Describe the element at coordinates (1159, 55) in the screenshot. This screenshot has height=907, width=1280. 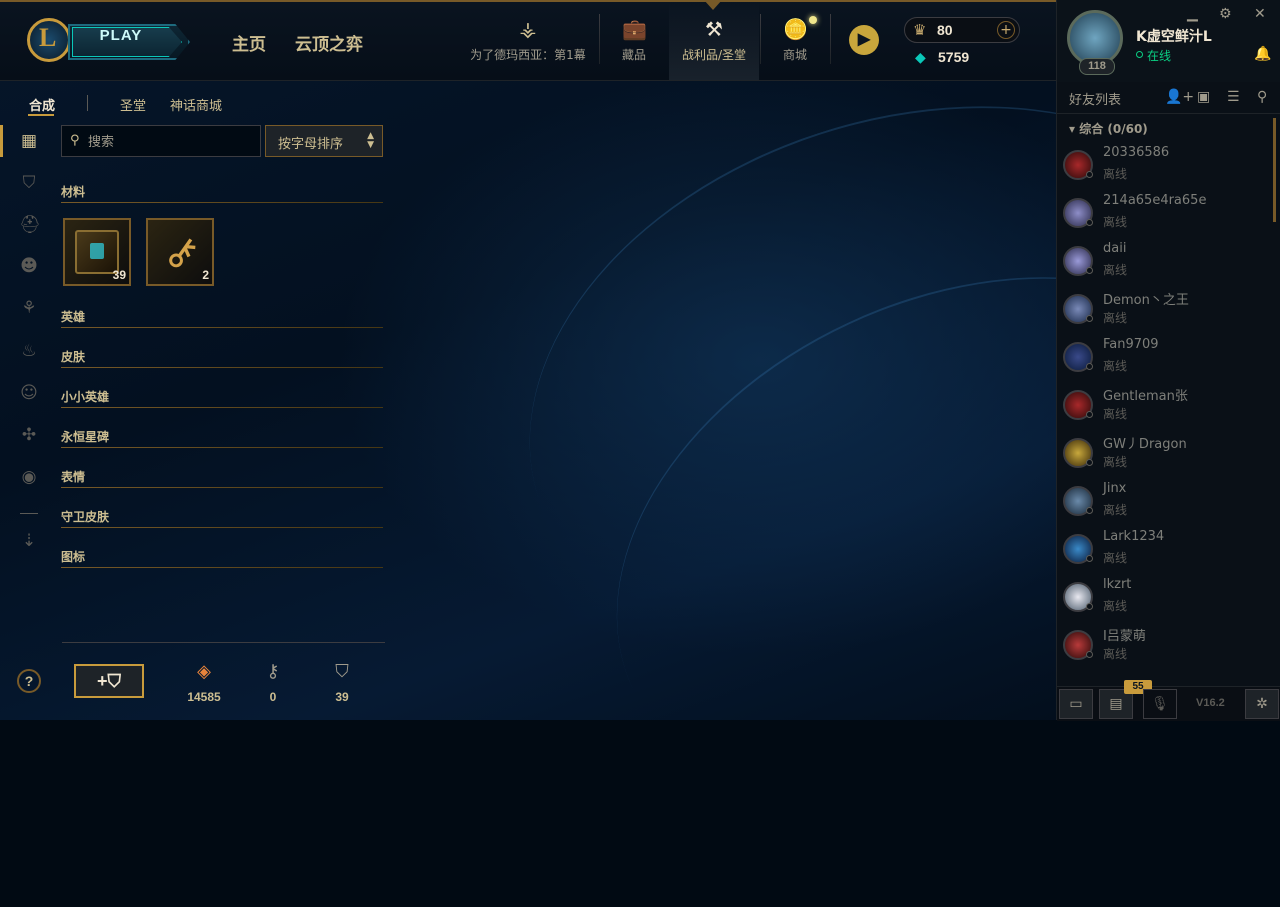
I see `summoner-status: 在线` at that location.